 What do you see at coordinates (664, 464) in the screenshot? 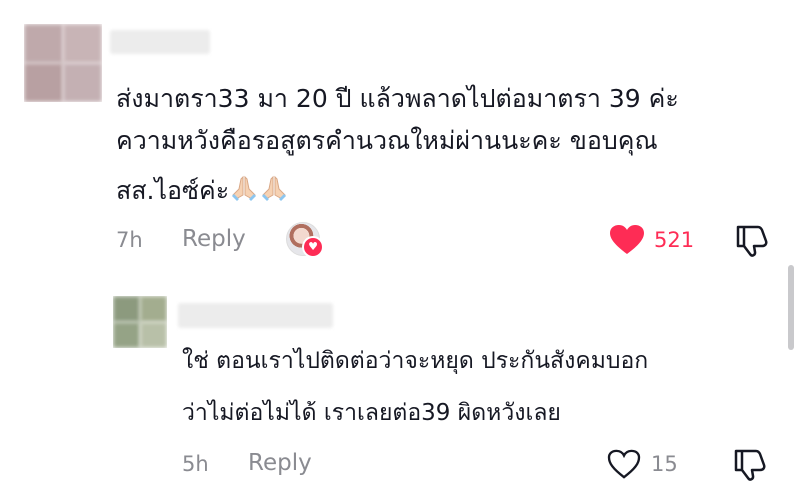
I see `like-count: 15` at bounding box center [664, 464].